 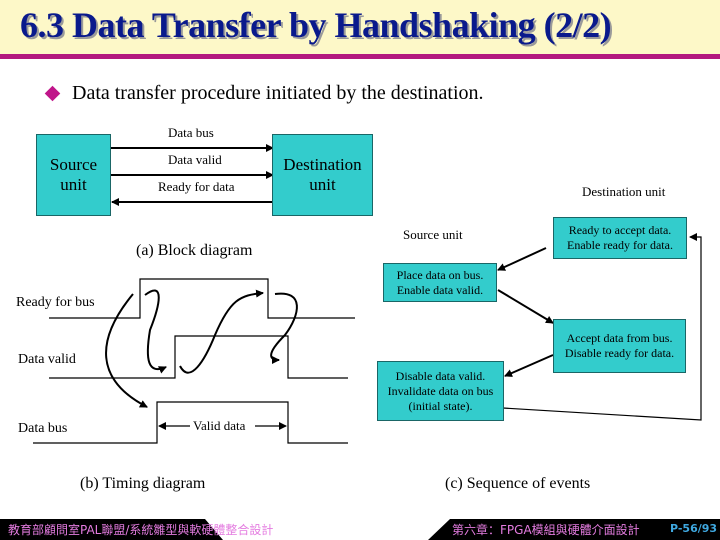 What do you see at coordinates (624, 191) in the screenshot?
I see `destination-unit-header: Destination unit` at bounding box center [624, 191].